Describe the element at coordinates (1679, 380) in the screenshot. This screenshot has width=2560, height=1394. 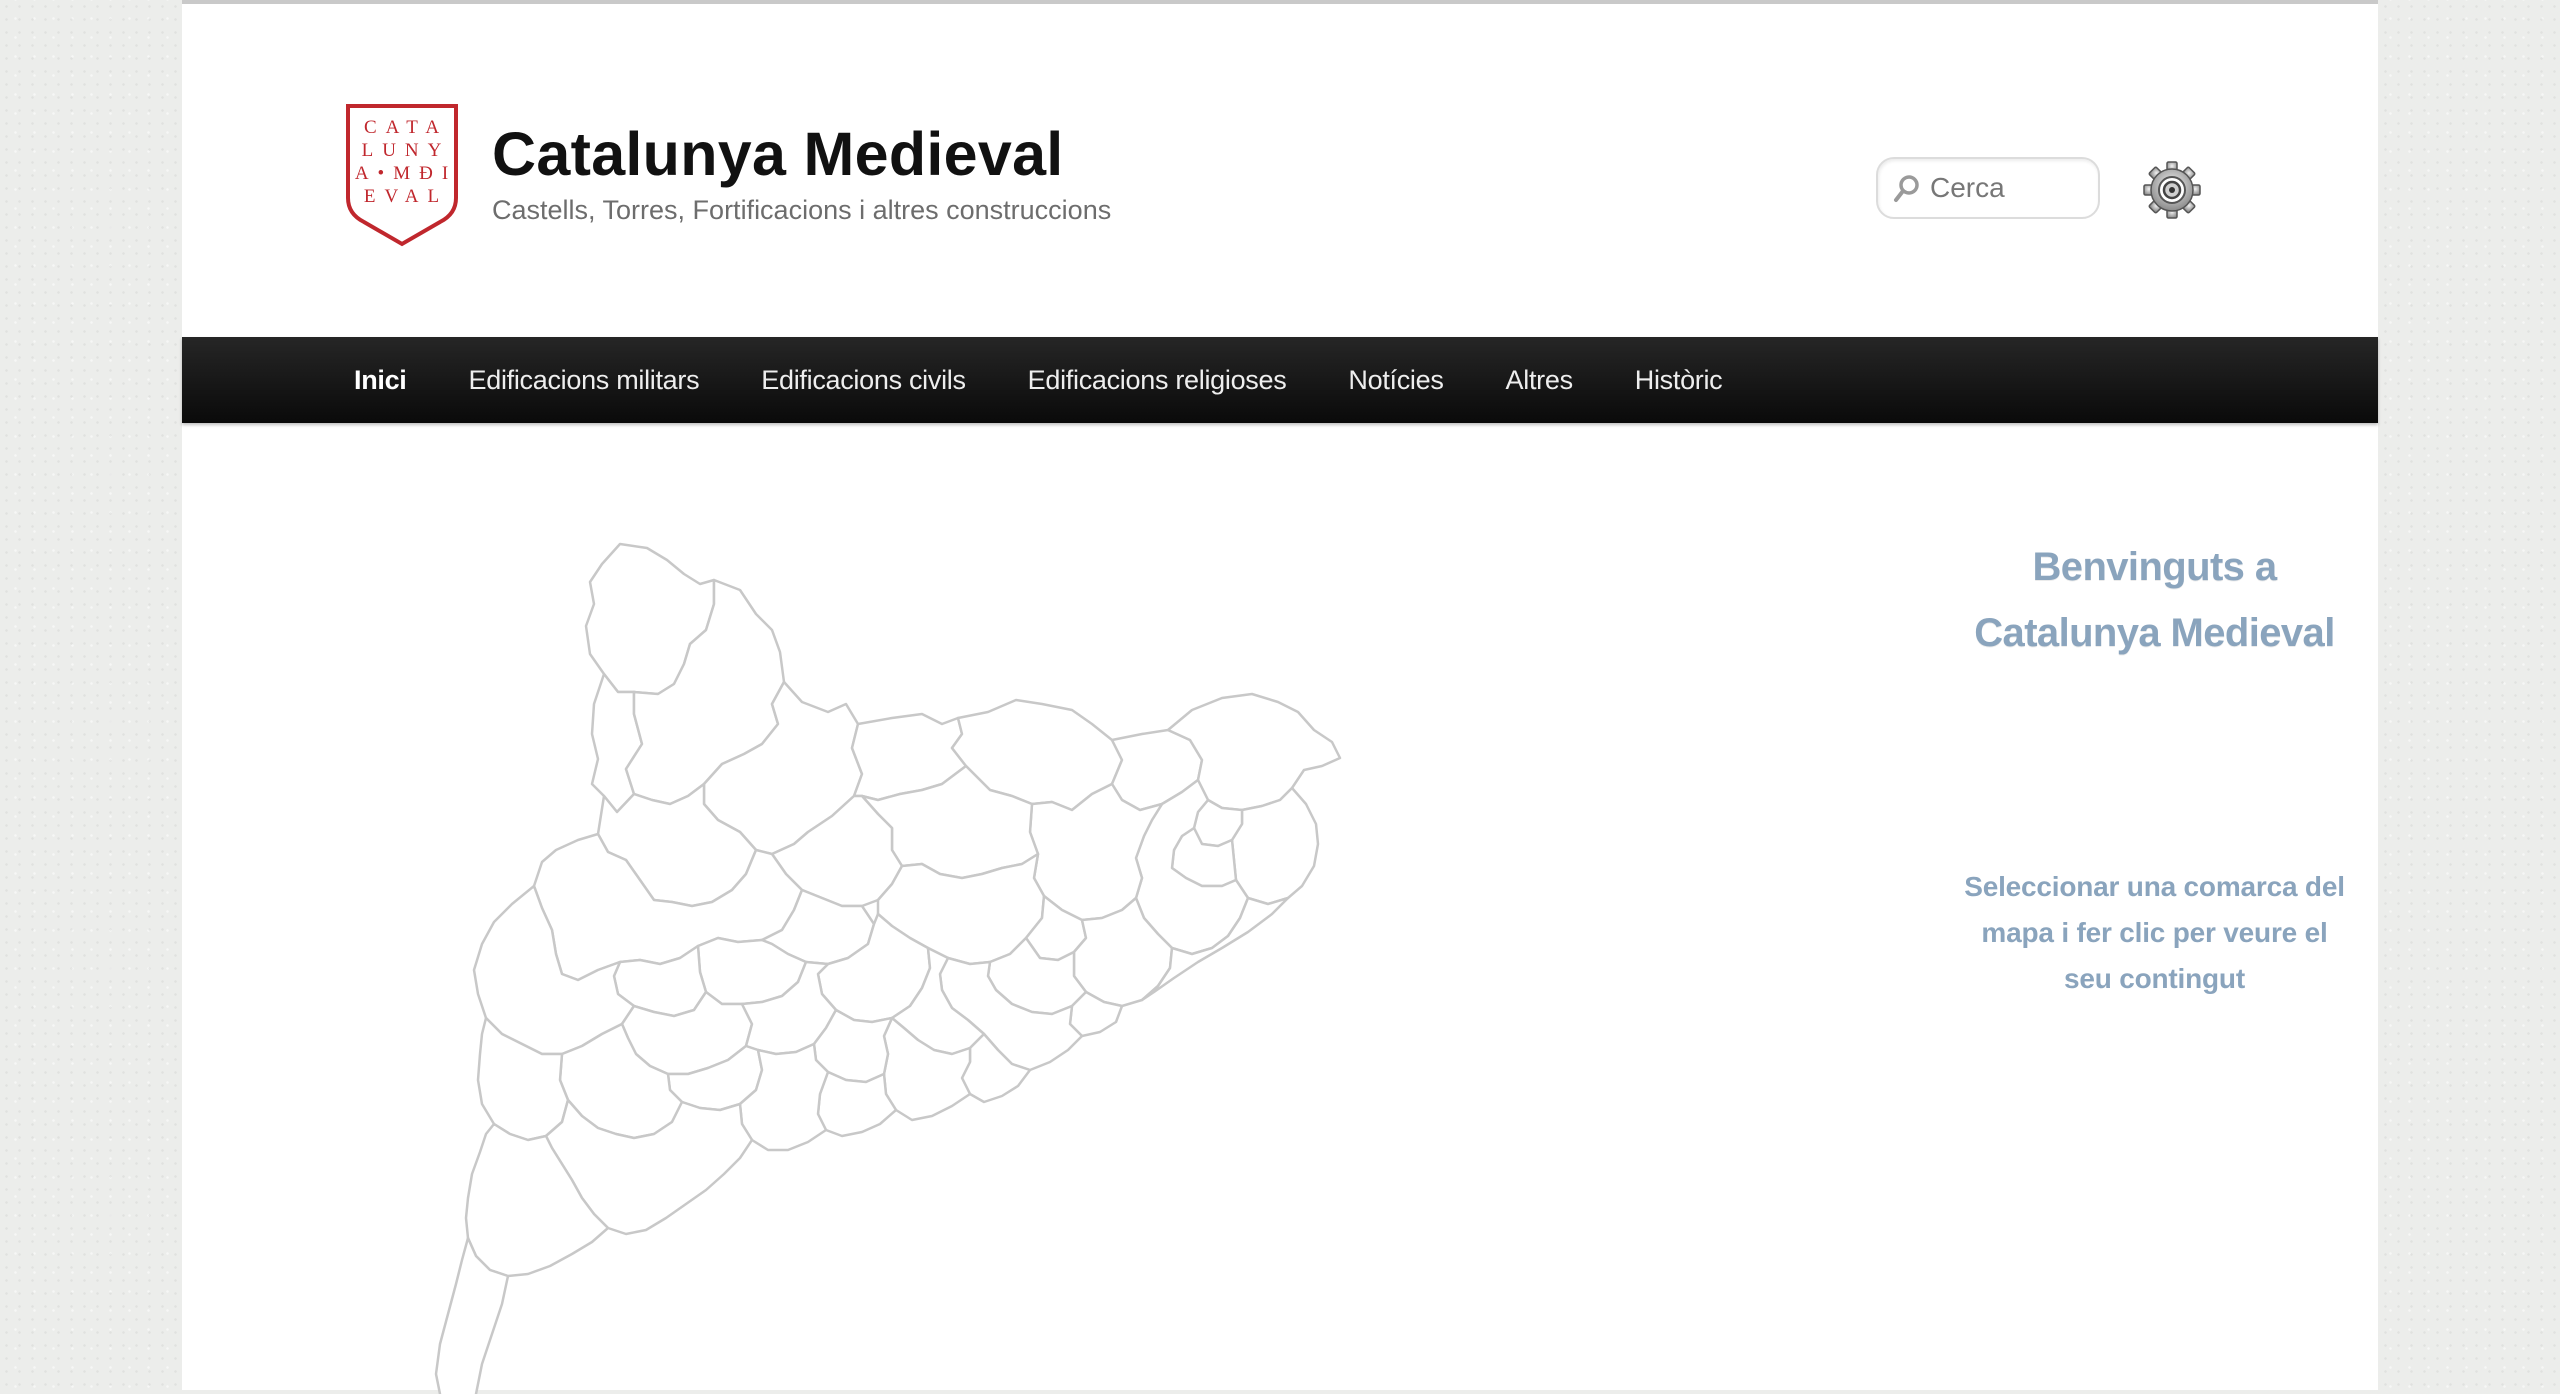
I see `nav-item-historic: Històric` at that location.